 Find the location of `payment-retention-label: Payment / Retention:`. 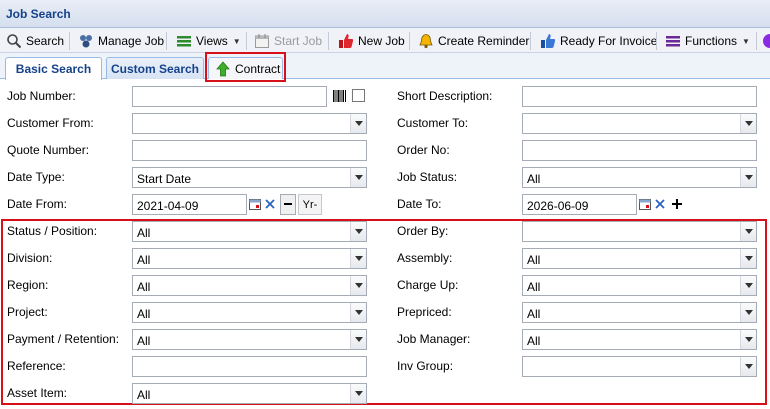

payment-retention-label: Payment / Retention: is located at coordinates (63, 339).